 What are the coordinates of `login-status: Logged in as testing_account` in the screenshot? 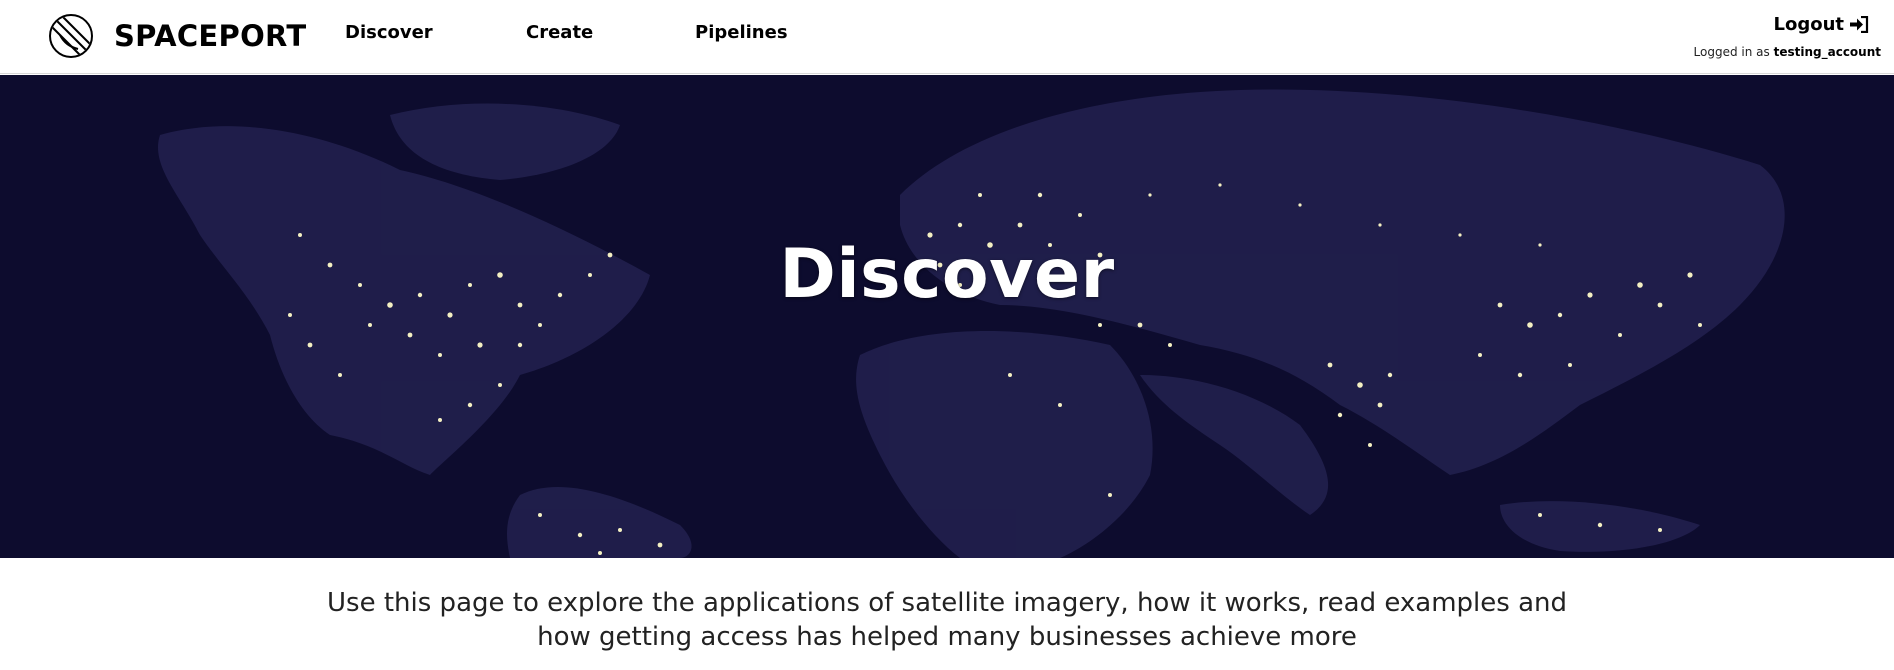 It's located at (1787, 52).